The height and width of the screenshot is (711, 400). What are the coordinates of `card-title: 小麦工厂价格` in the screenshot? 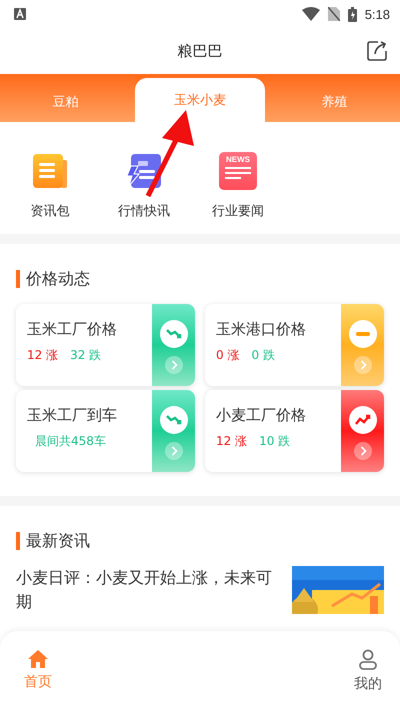 It's located at (261, 415).